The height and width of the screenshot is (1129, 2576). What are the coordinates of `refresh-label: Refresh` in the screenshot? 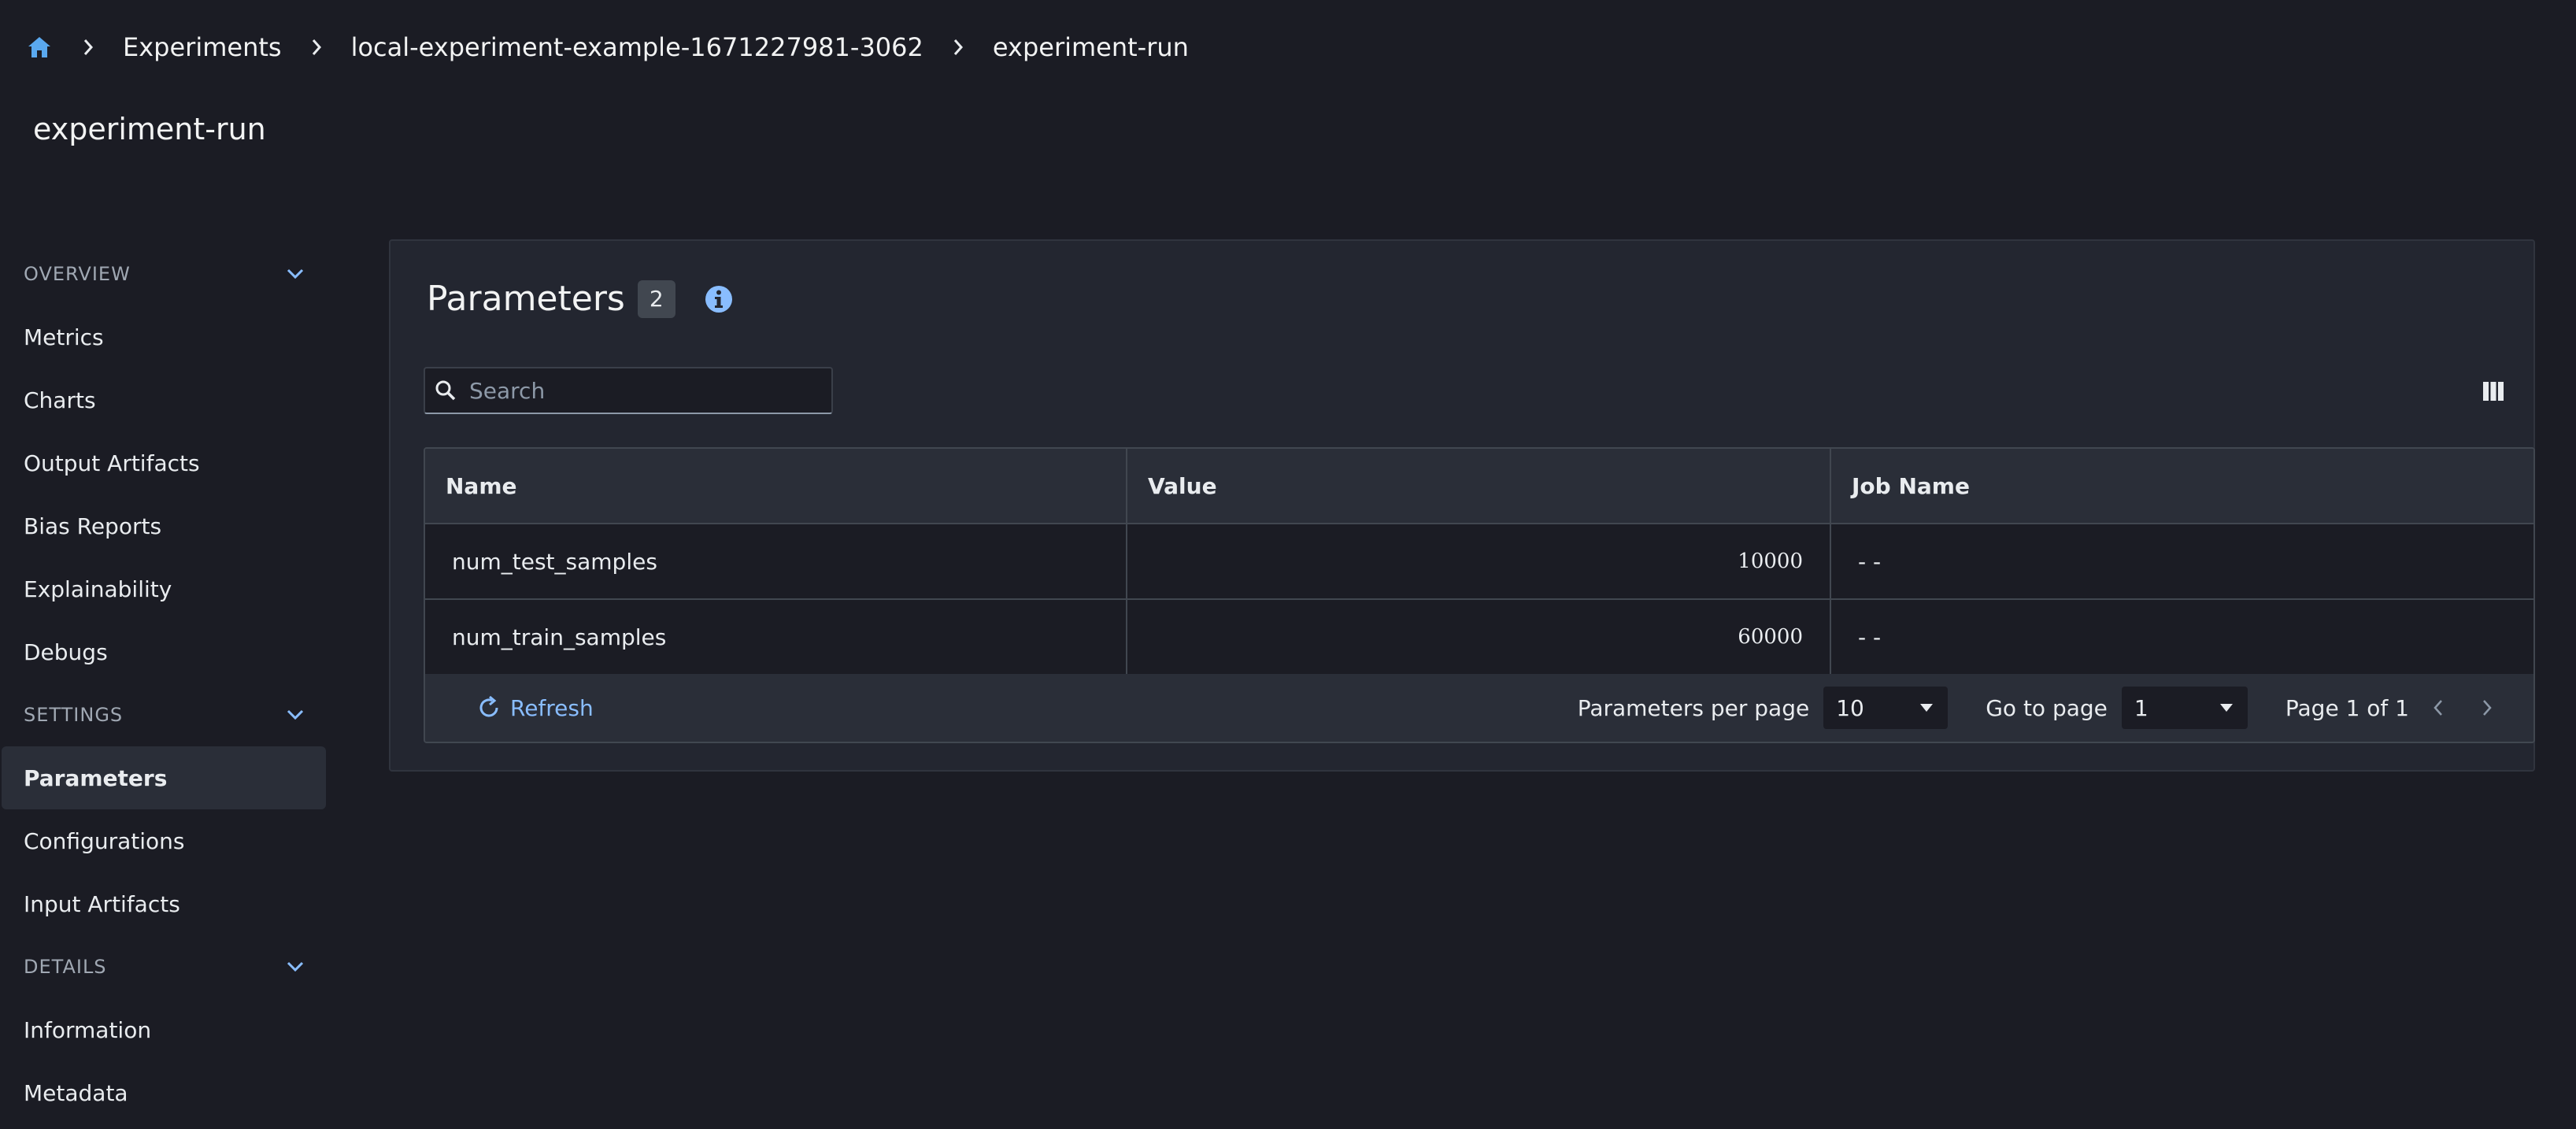 It's located at (552, 707).